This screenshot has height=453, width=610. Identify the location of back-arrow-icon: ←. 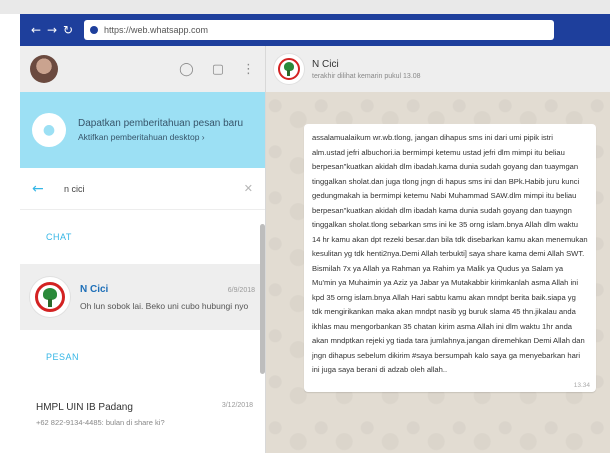
(42, 189).